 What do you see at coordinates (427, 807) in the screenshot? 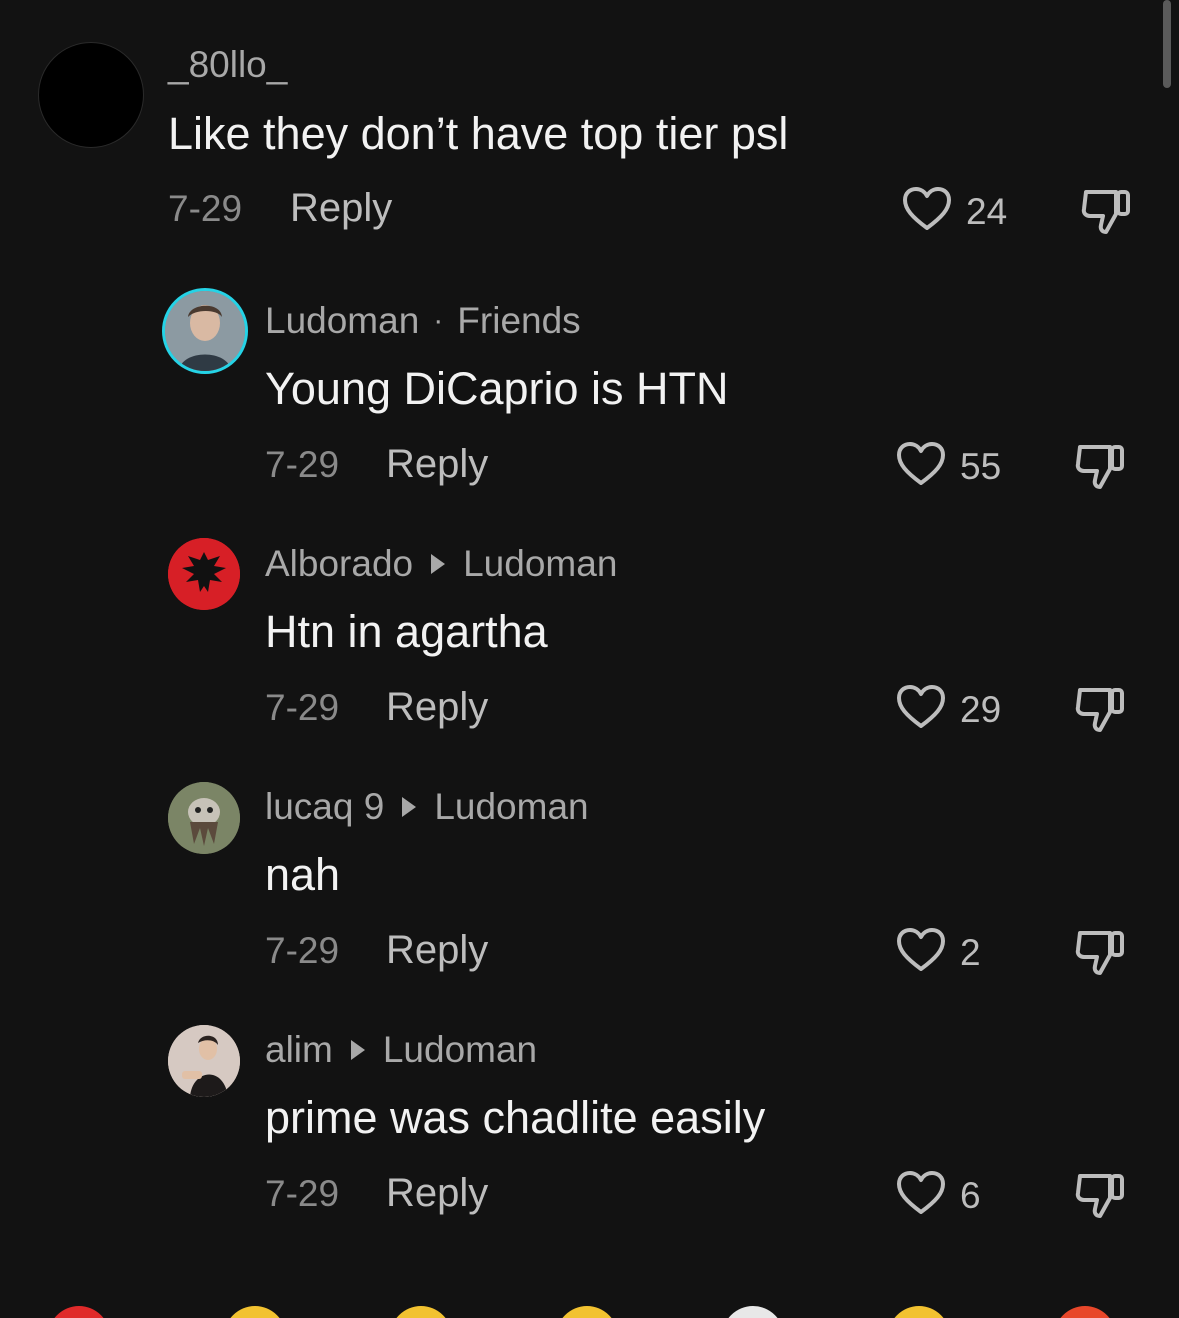
I see `comment-username-row: lucaq 9 Ludoman` at bounding box center [427, 807].